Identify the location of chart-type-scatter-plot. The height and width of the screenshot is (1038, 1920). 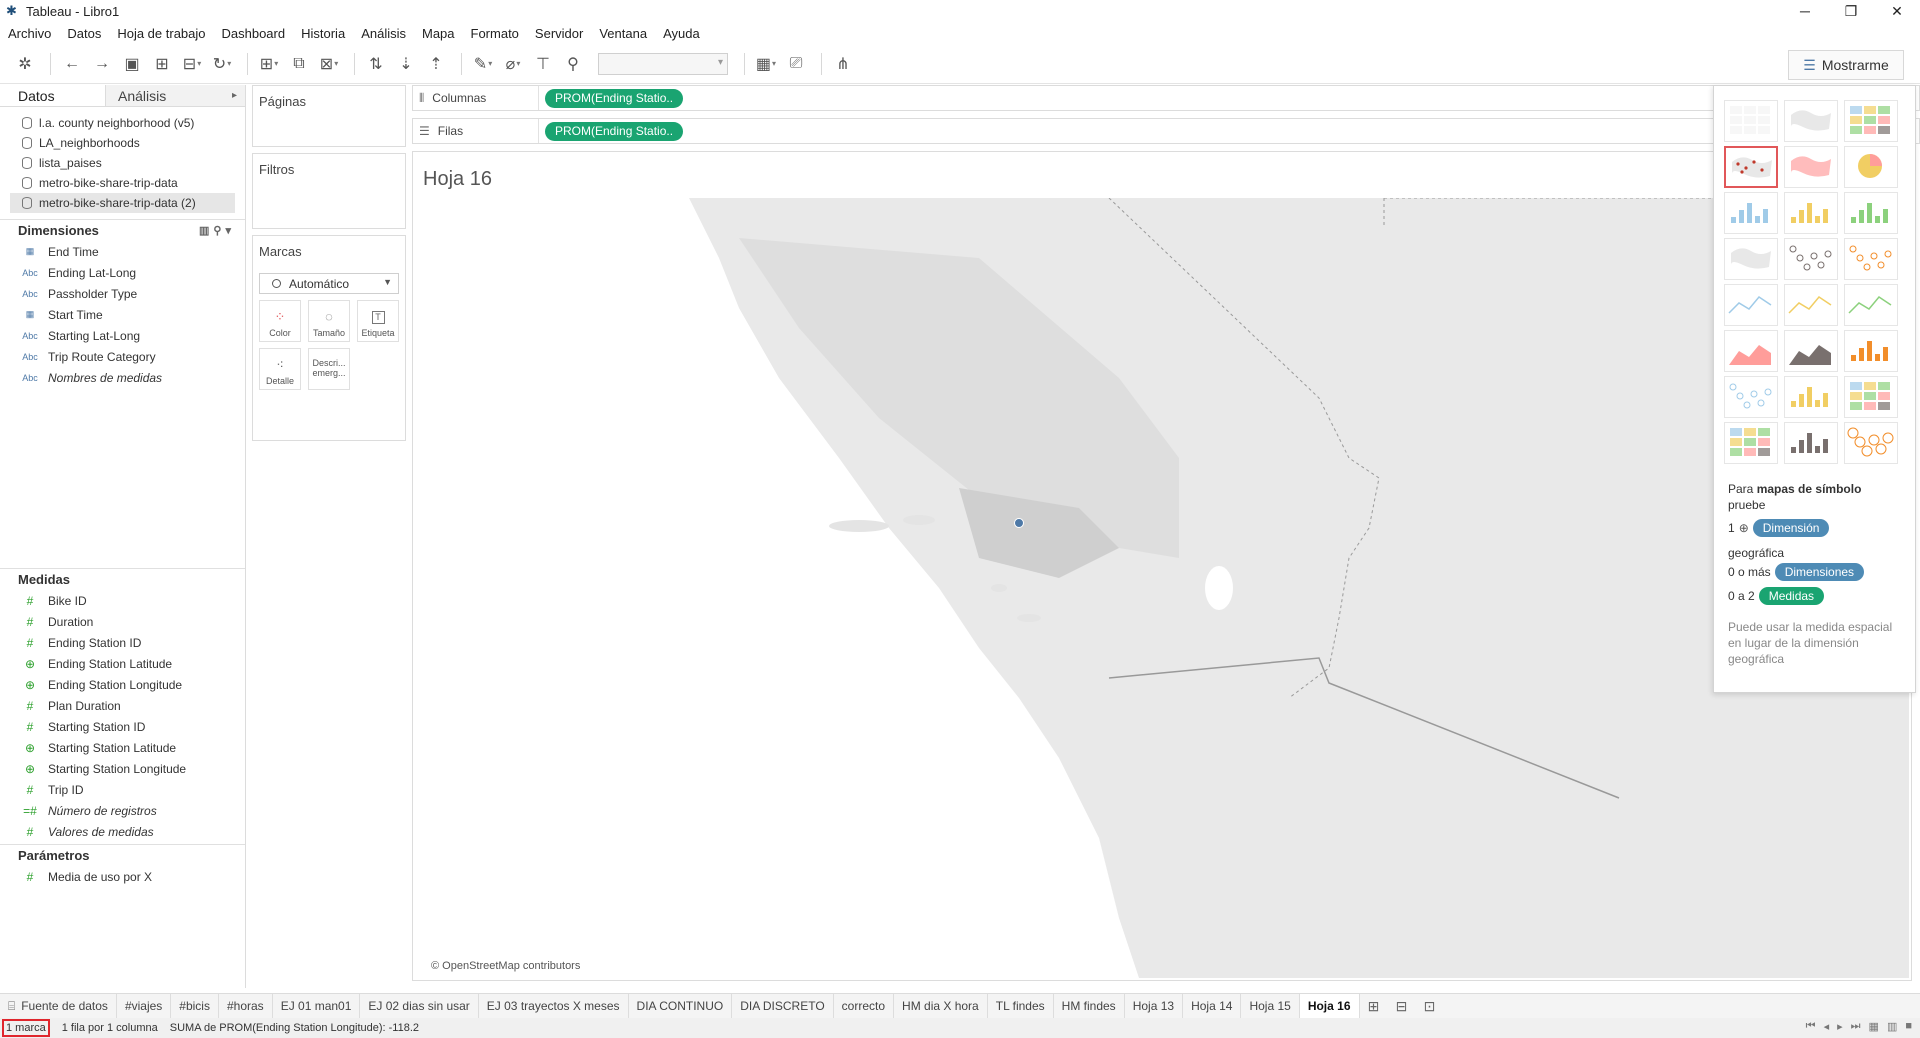
(1751, 397).